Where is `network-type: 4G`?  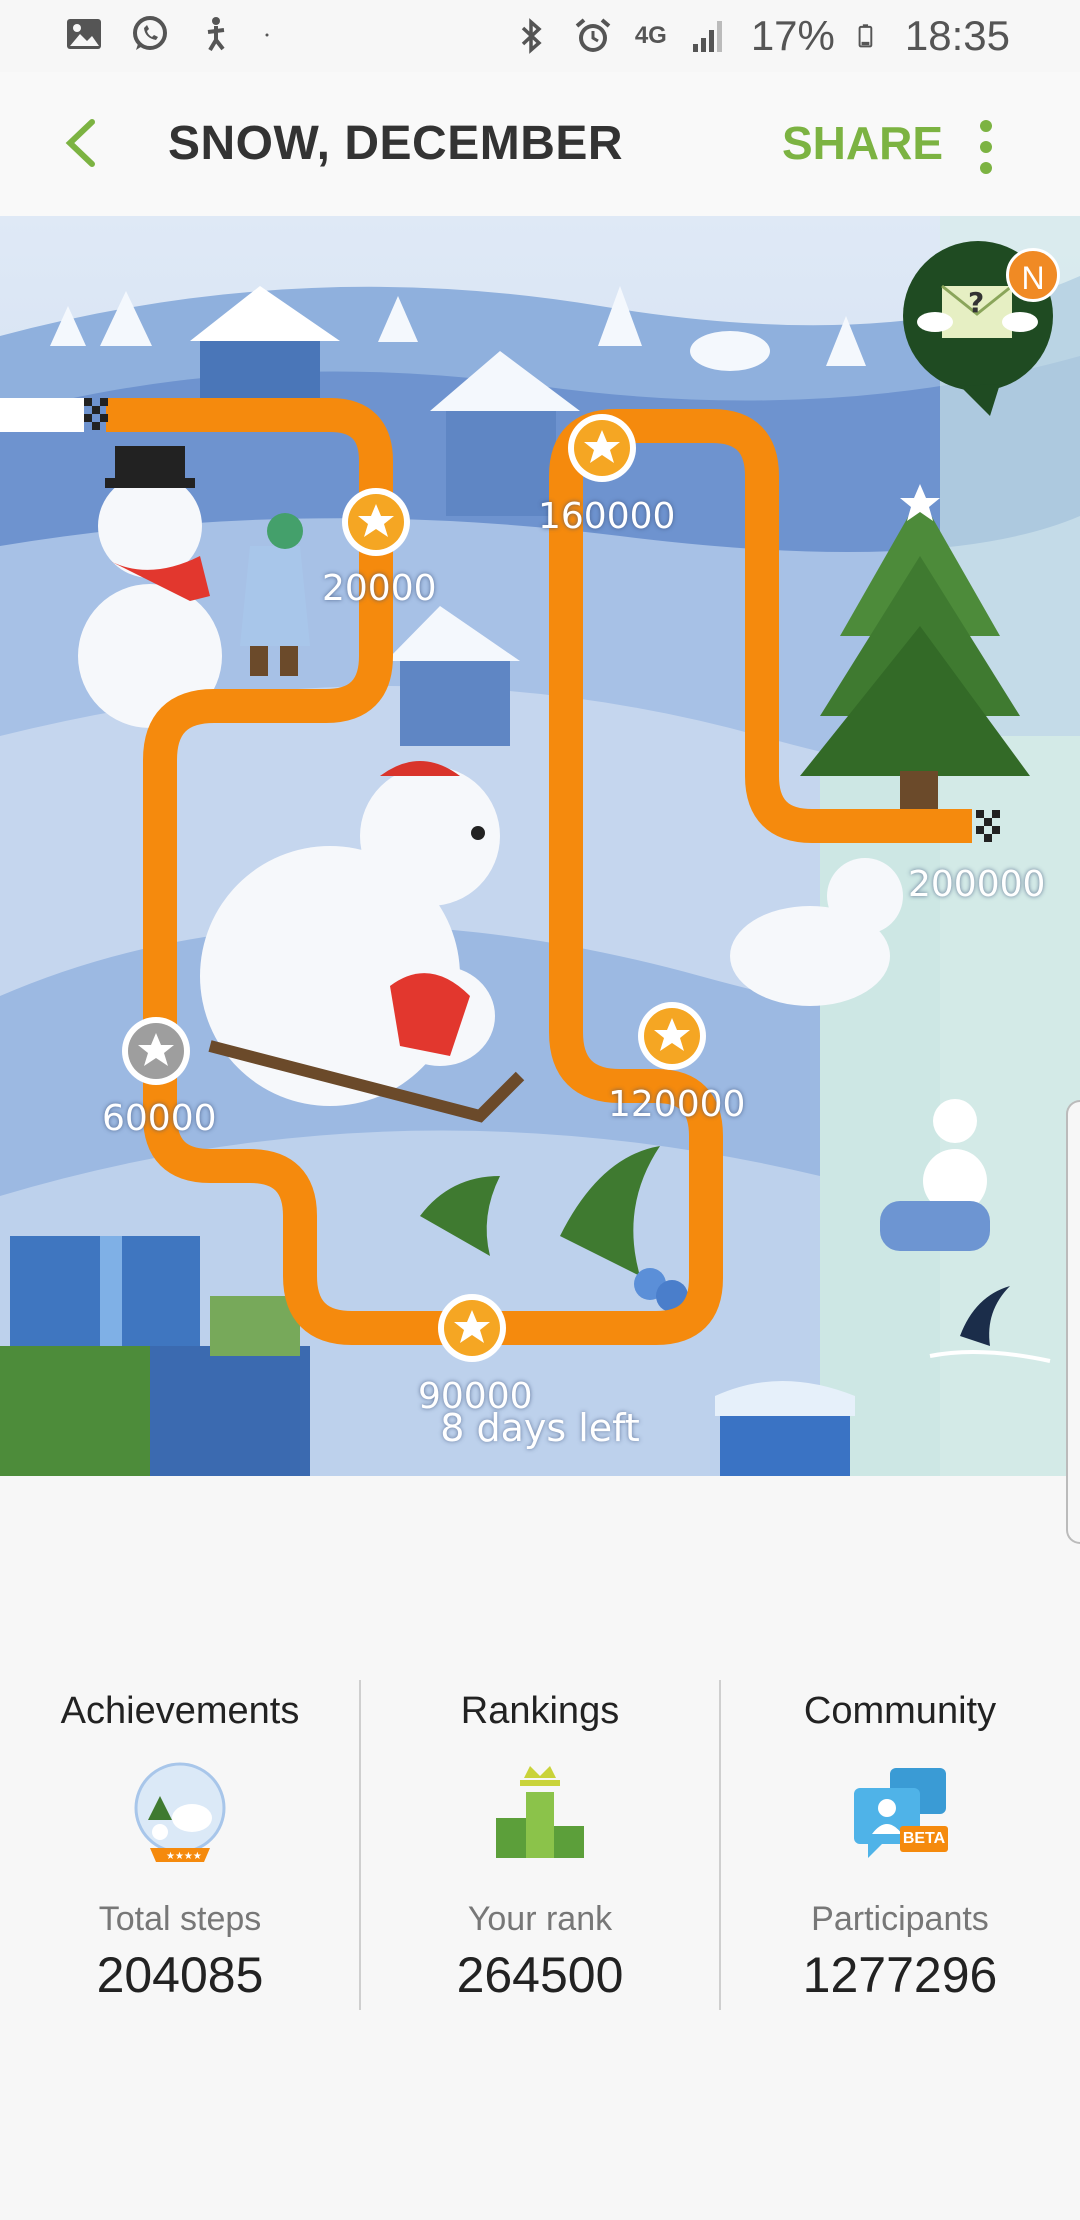 network-type: 4G is located at coordinates (650, 35).